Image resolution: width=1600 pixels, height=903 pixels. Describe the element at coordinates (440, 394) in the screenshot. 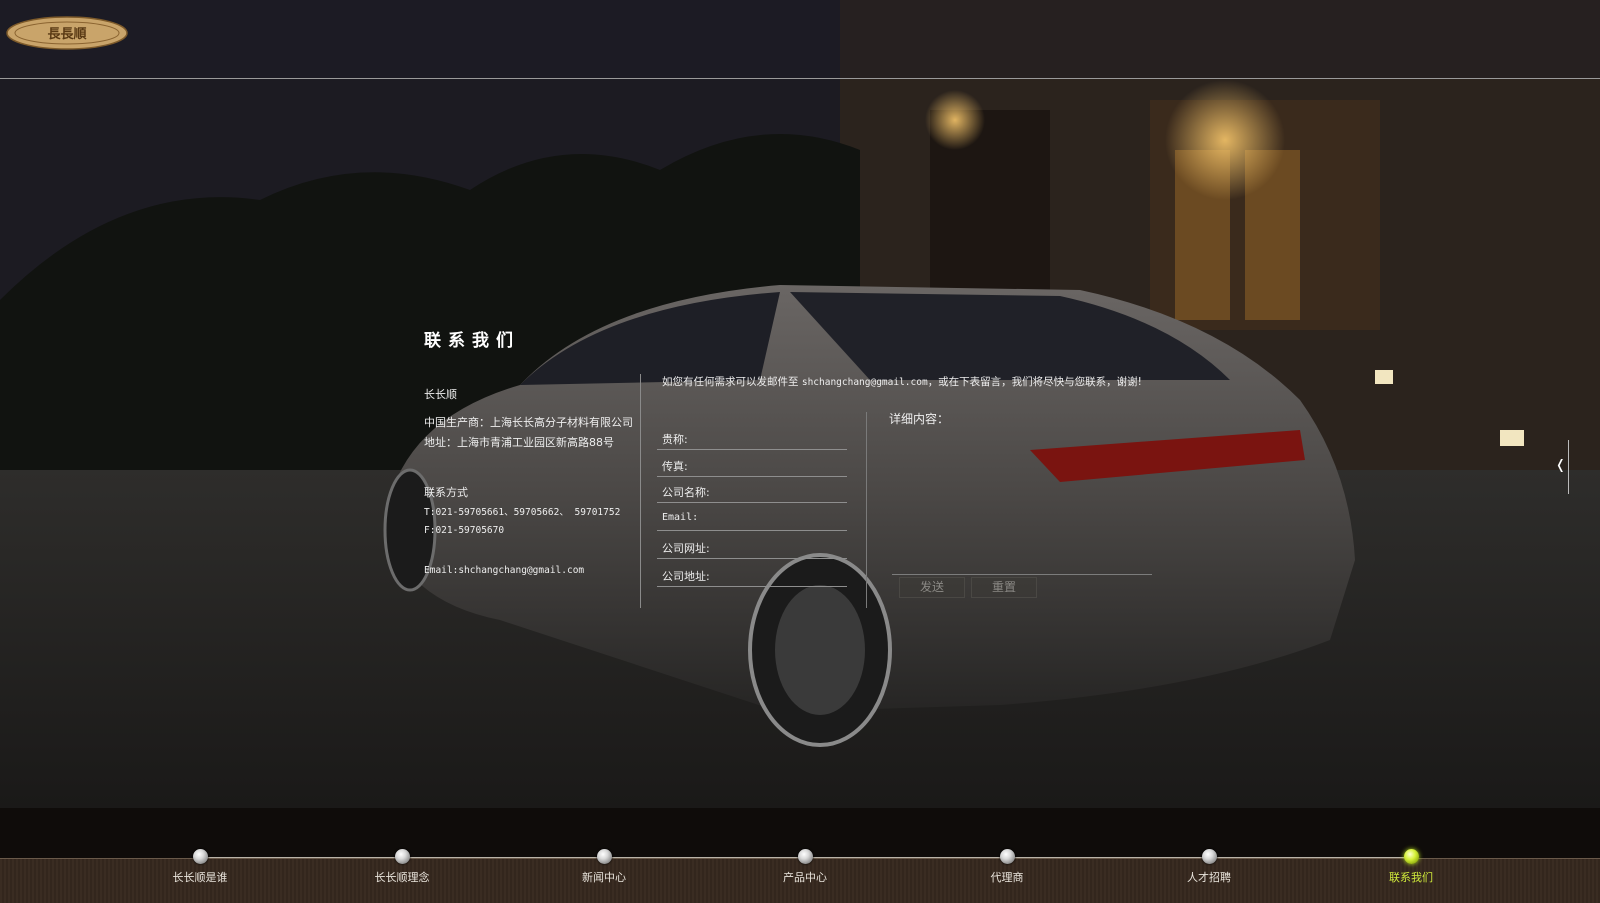

I see `company-short-name: 长长顺` at that location.